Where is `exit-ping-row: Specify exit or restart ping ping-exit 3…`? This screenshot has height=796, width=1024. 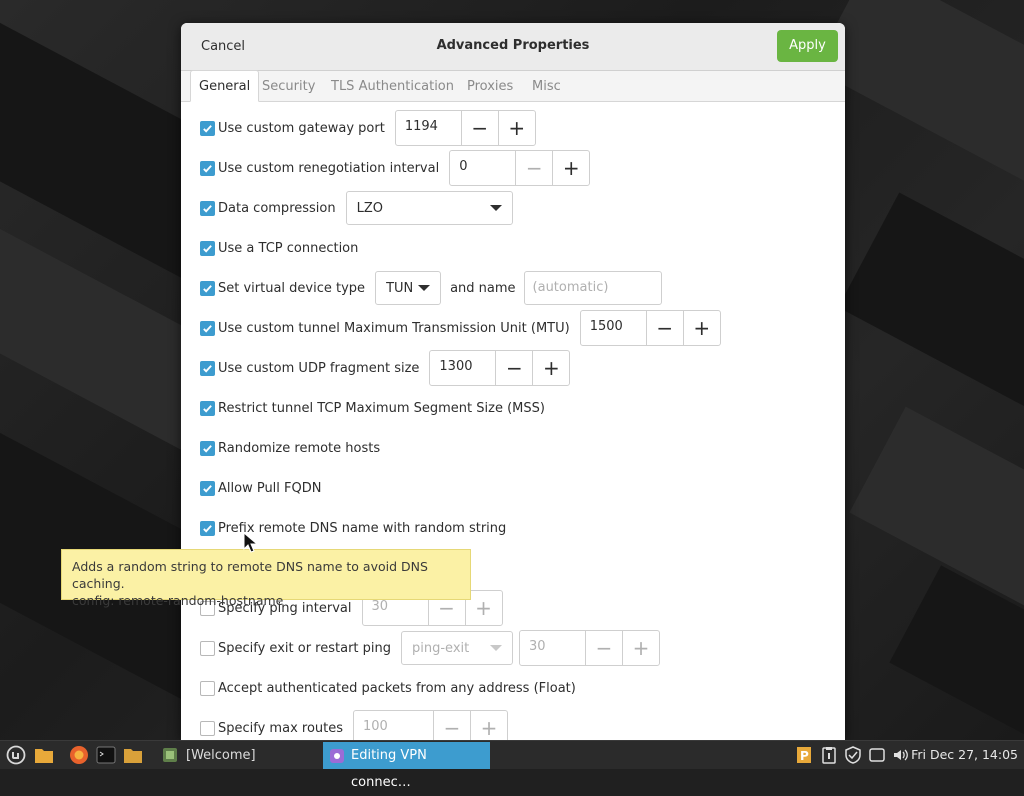 exit-ping-row: Specify exit or restart ping ping-exit 3… is located at coordinates (430, 648).